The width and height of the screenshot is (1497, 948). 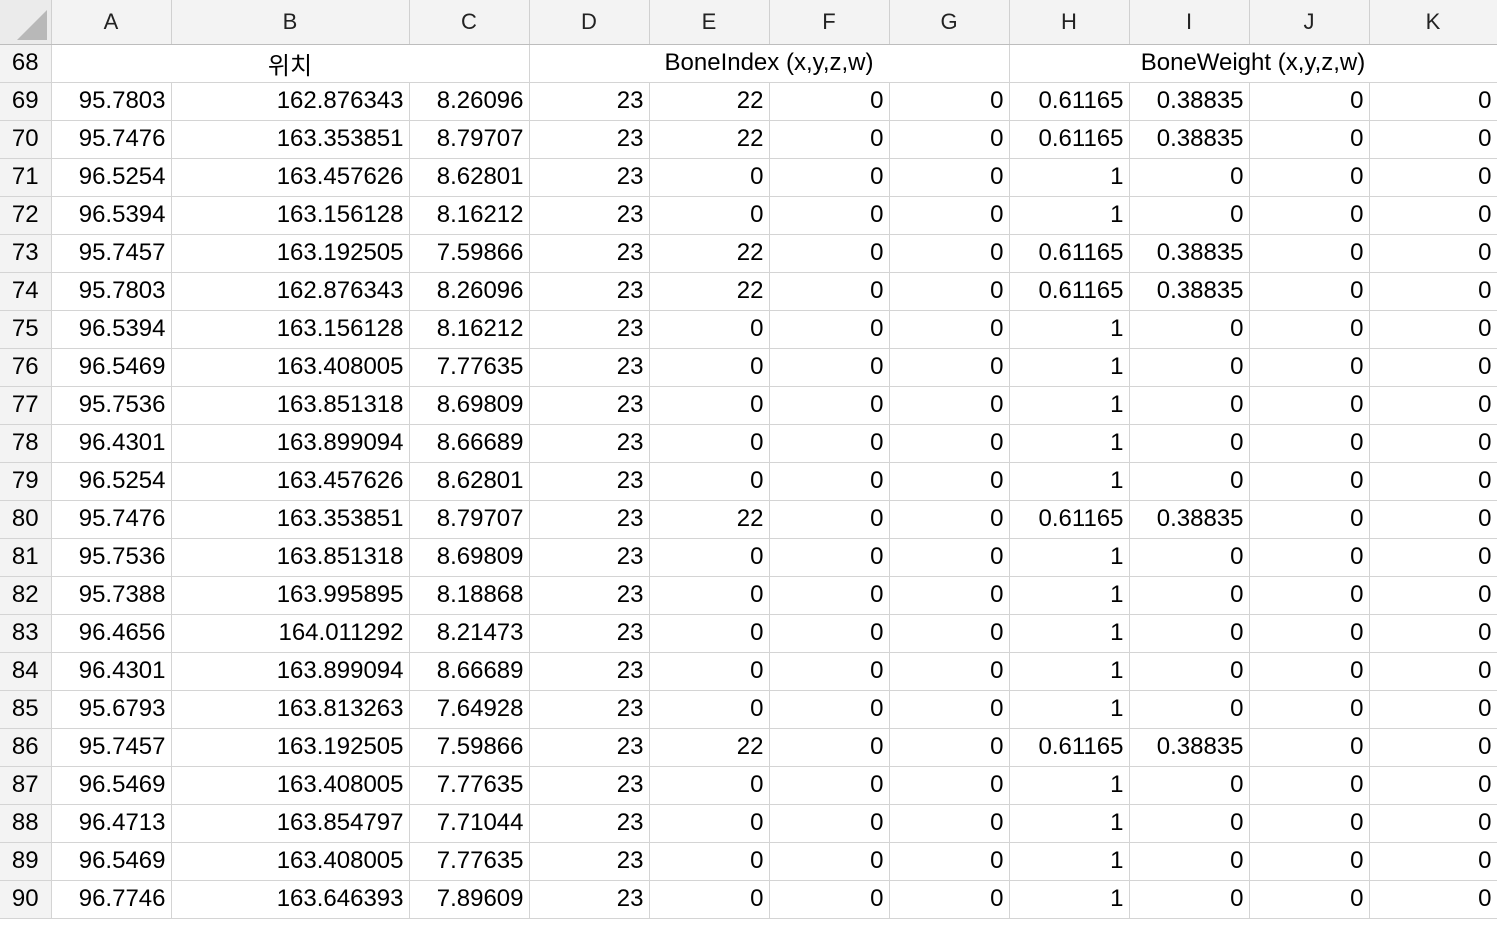 What do you see at coordinates (26, 747) in the screenshot?
I see `row-header: 86` at bounding box center [26, 747].